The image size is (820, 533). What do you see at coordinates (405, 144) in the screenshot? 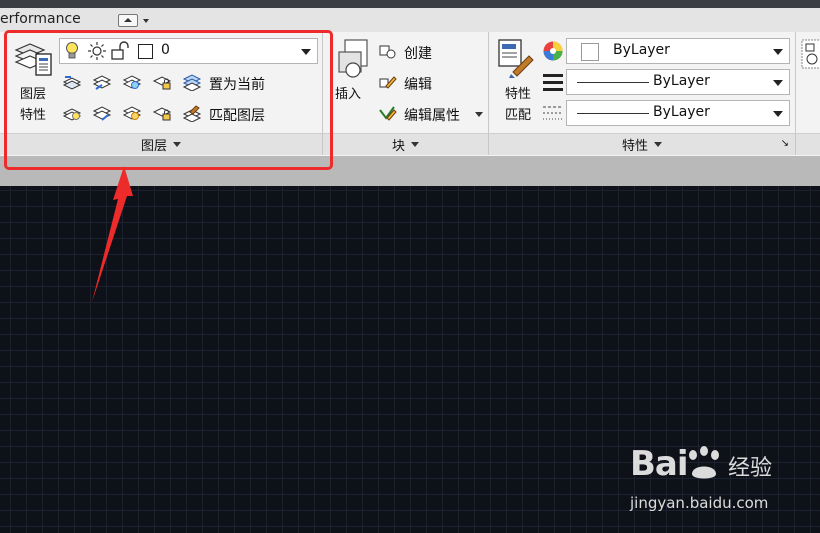
I see `block-panel-title: 块` at bounding box center [405, 144].